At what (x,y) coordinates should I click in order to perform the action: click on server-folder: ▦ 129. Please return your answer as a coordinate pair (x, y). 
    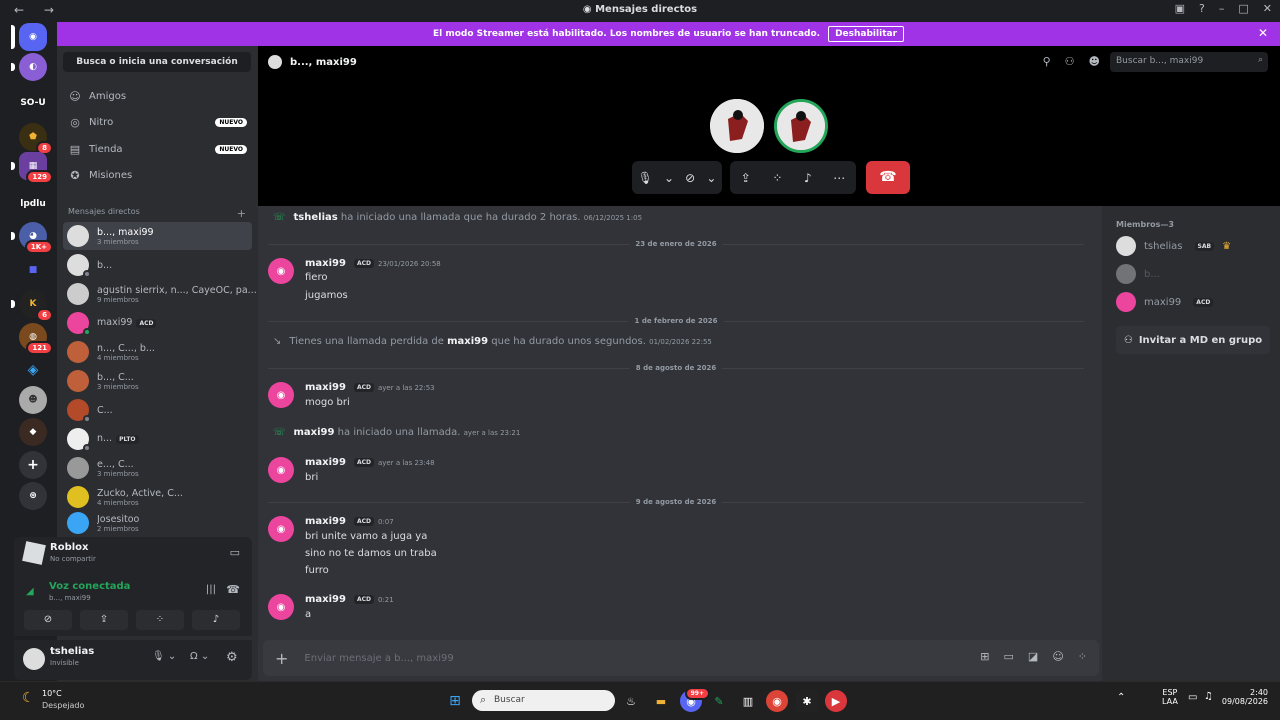
    Looking at the image, I should click on (32, 168).